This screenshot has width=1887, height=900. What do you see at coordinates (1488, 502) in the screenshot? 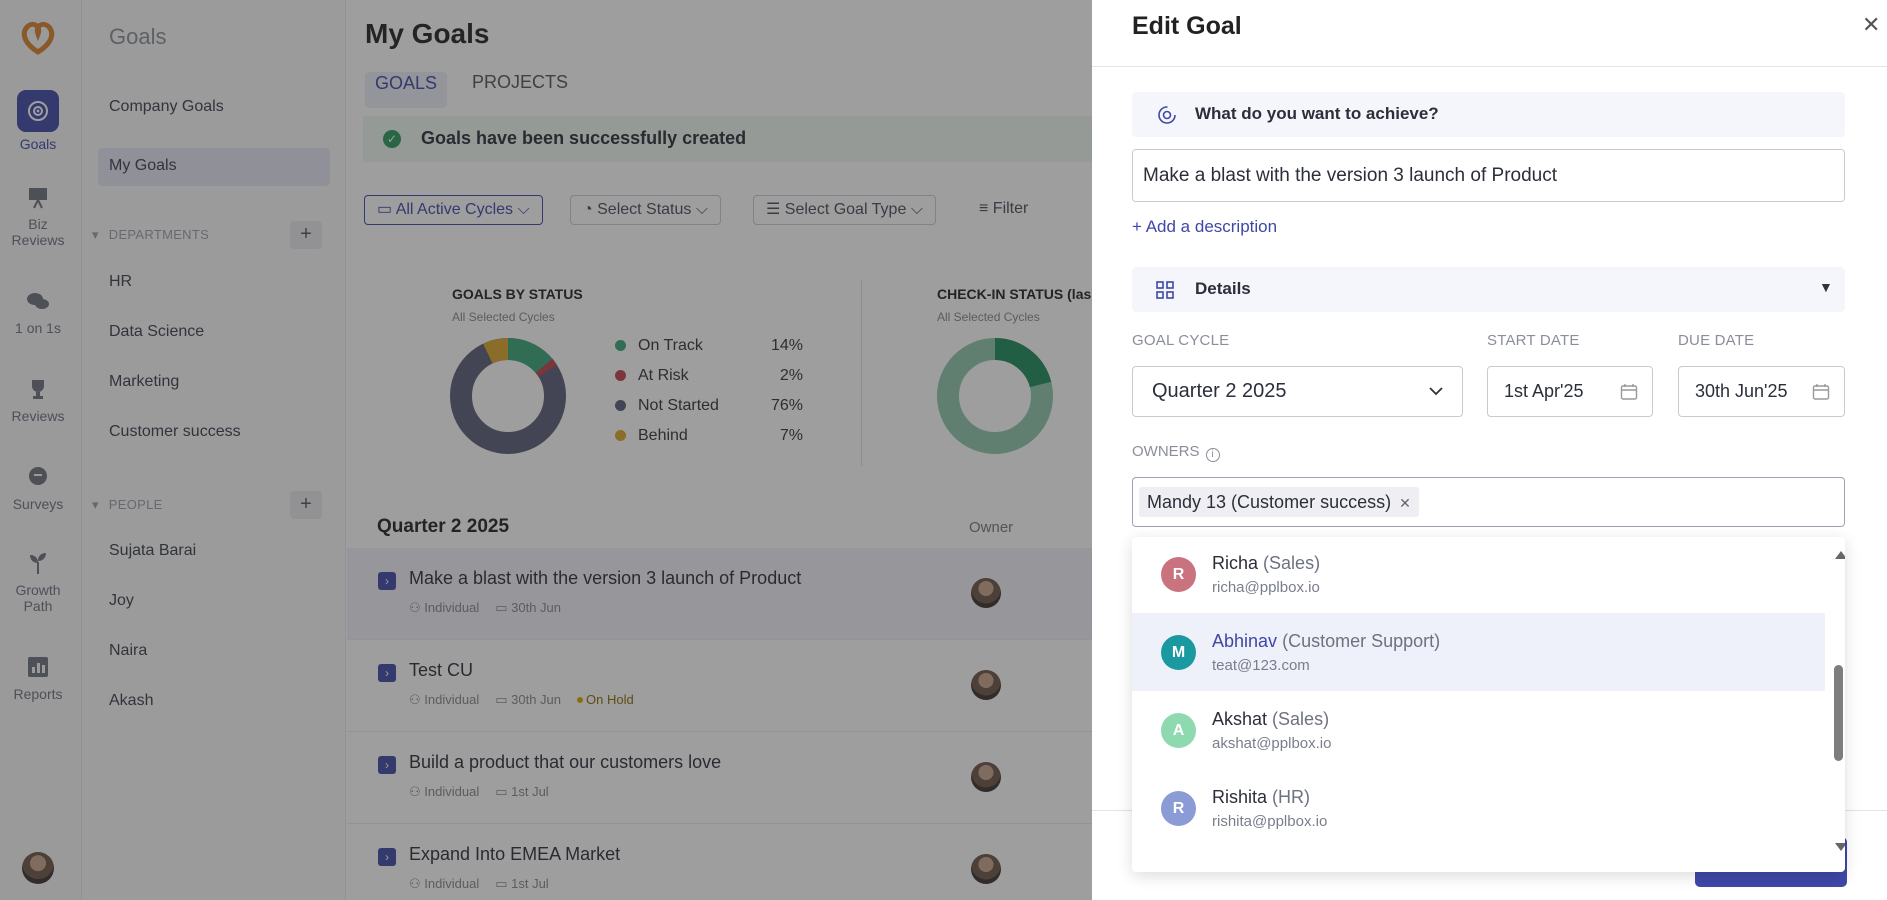
I see `owners-multiselect: Mandy 13 (Customer success) ✕` at bounding box center [1488, 502].